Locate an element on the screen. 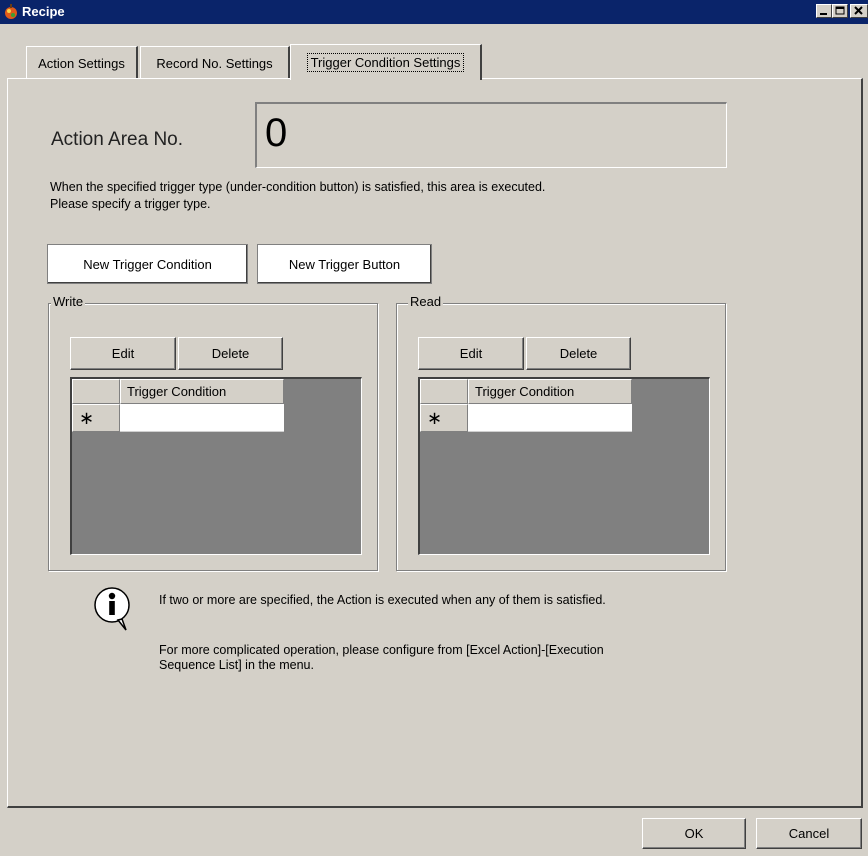  window-title: Recipe is located at coordinates (43, 11).